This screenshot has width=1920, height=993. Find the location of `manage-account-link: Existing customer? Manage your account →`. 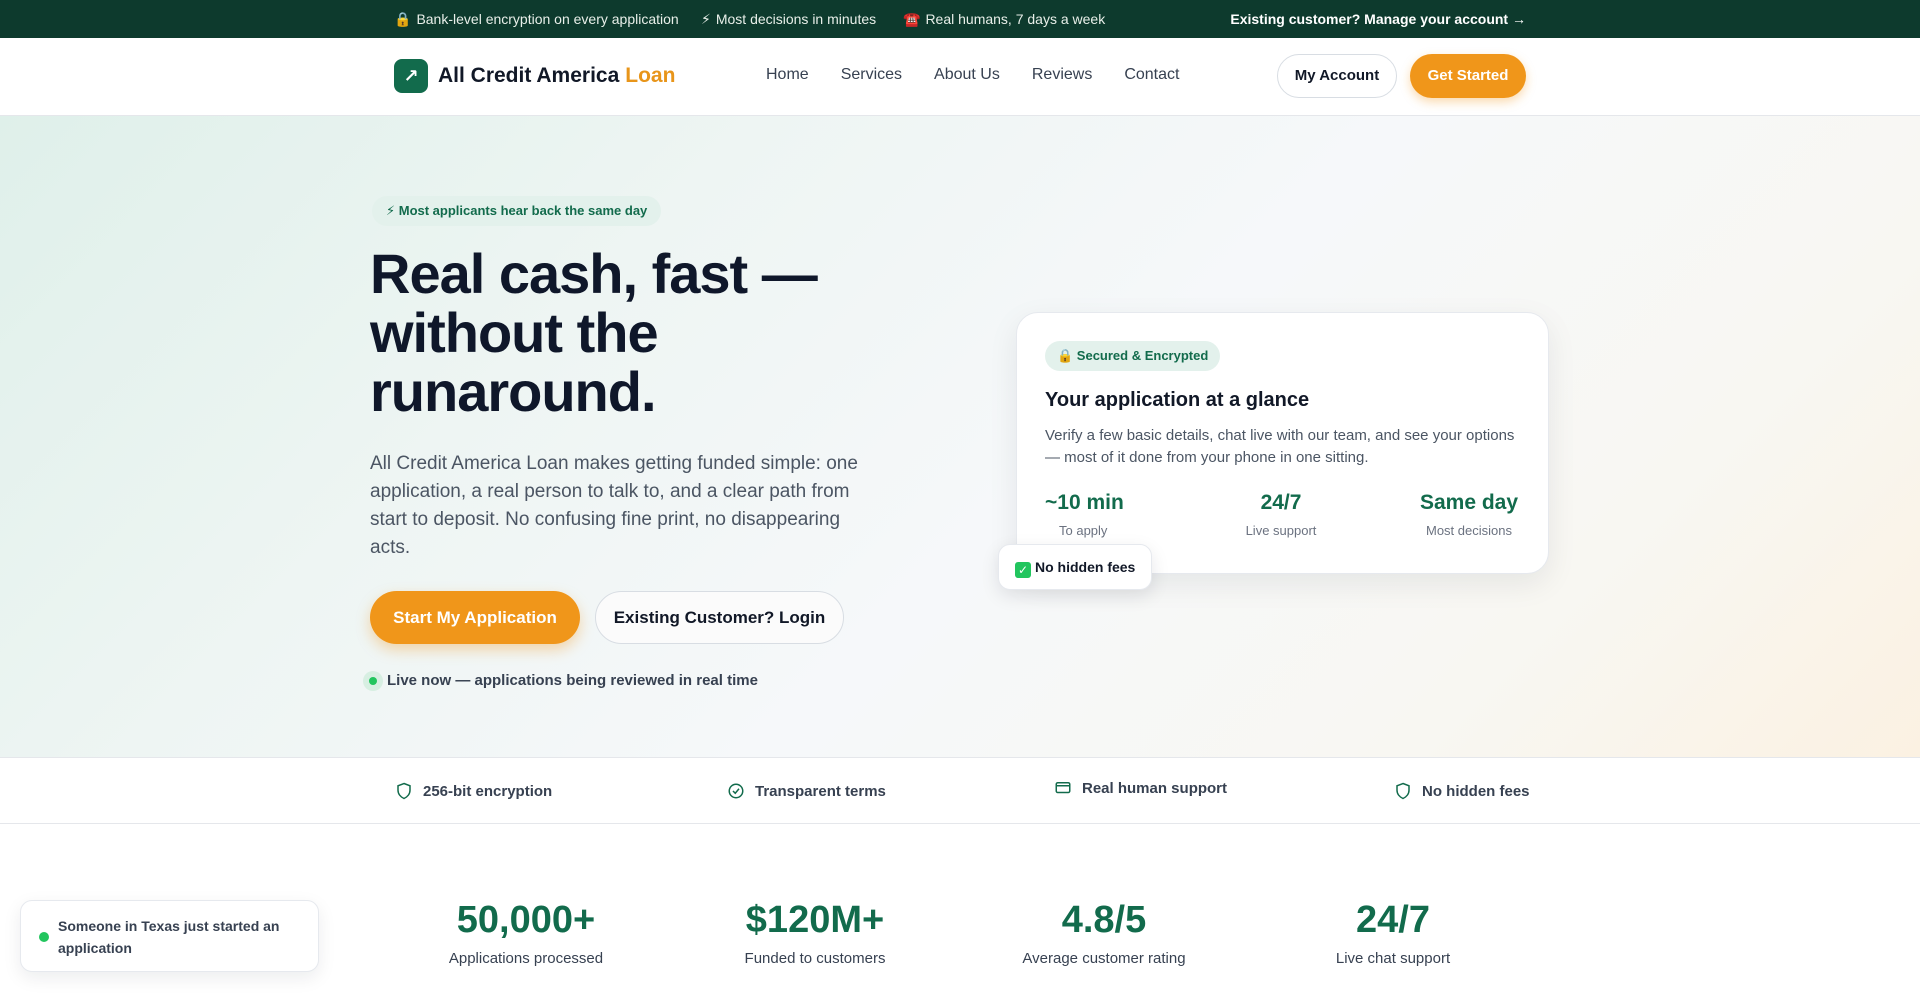

manage-account-link: Existing customer? Manage your account → is located at coordinates (1378, 19).